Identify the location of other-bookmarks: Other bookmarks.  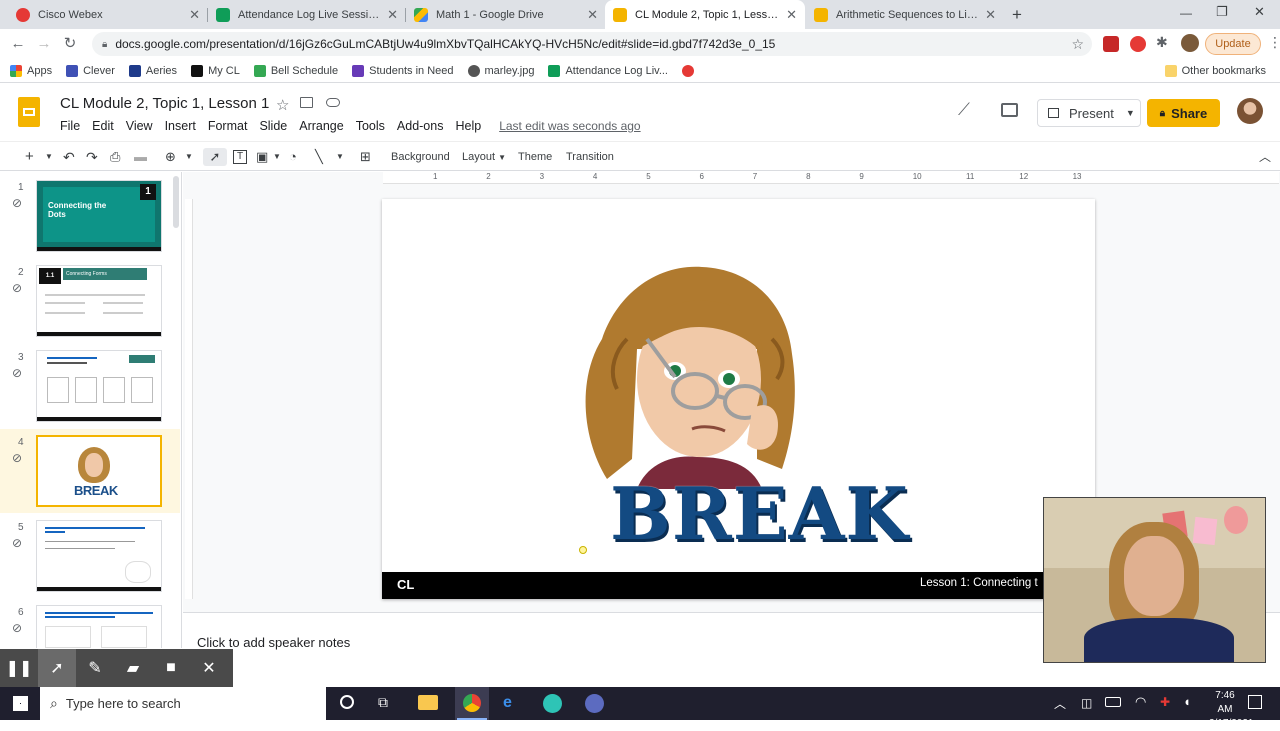
(1215, 70).